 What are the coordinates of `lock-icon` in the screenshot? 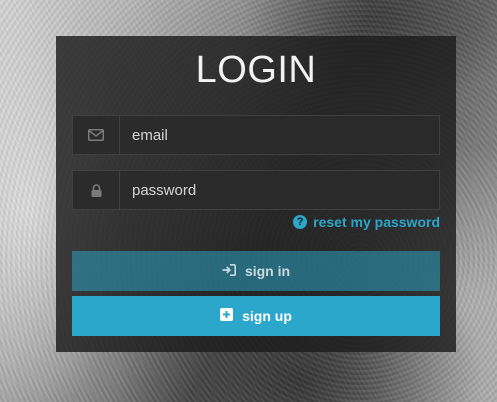 It's located at (96, 190).